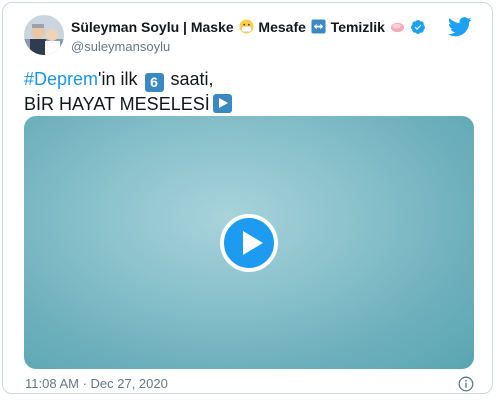  I want to click on face-with-mask-icon, so click(246, 26).